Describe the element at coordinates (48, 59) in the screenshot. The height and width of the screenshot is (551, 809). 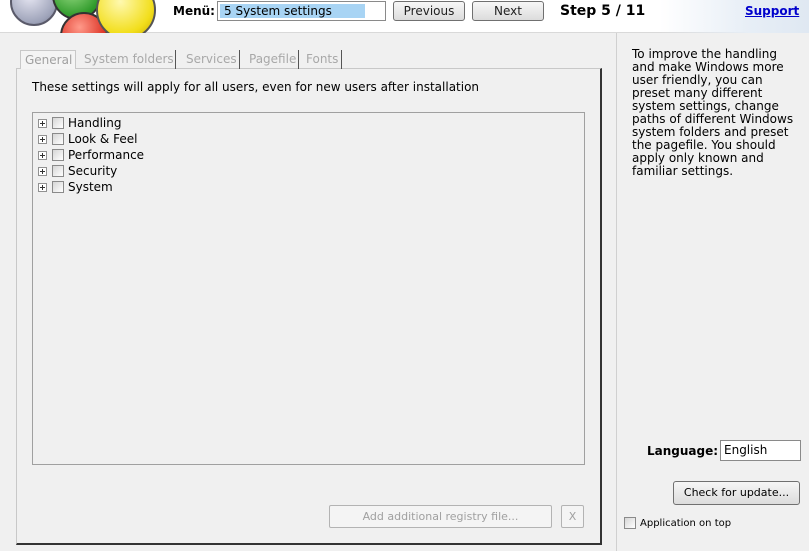
I see `tab-general: General` at that location.